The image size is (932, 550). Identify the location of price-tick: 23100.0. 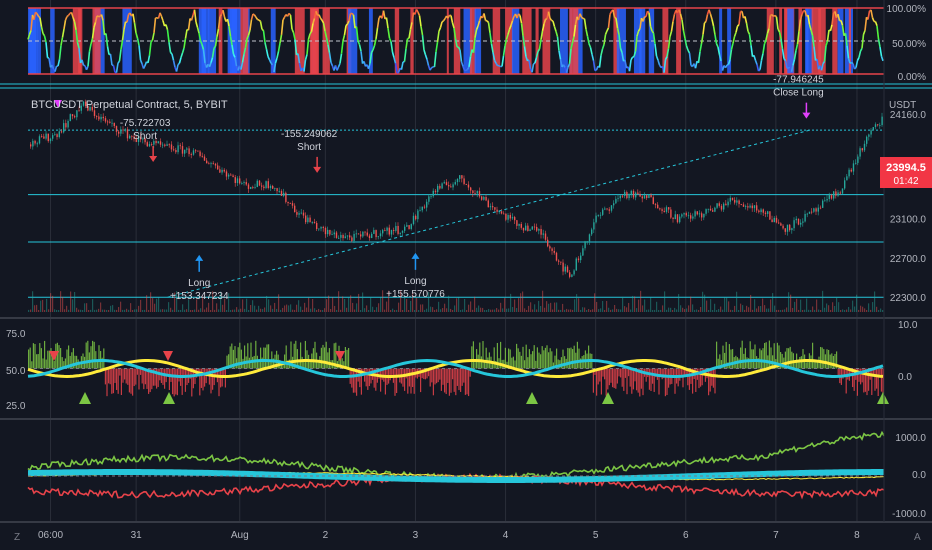
(908, 219).